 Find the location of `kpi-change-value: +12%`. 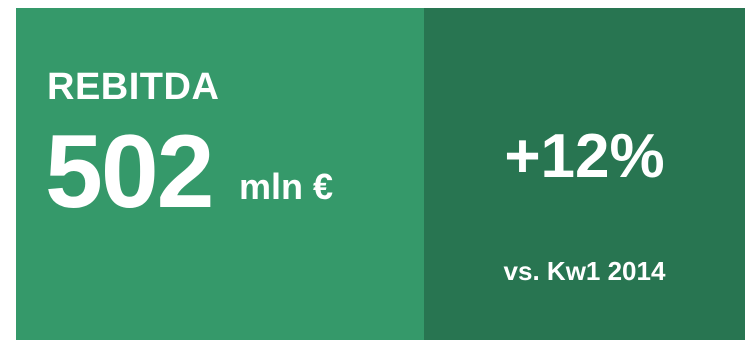

kpi-change-value: +12% is located at coordinates (584, 156).